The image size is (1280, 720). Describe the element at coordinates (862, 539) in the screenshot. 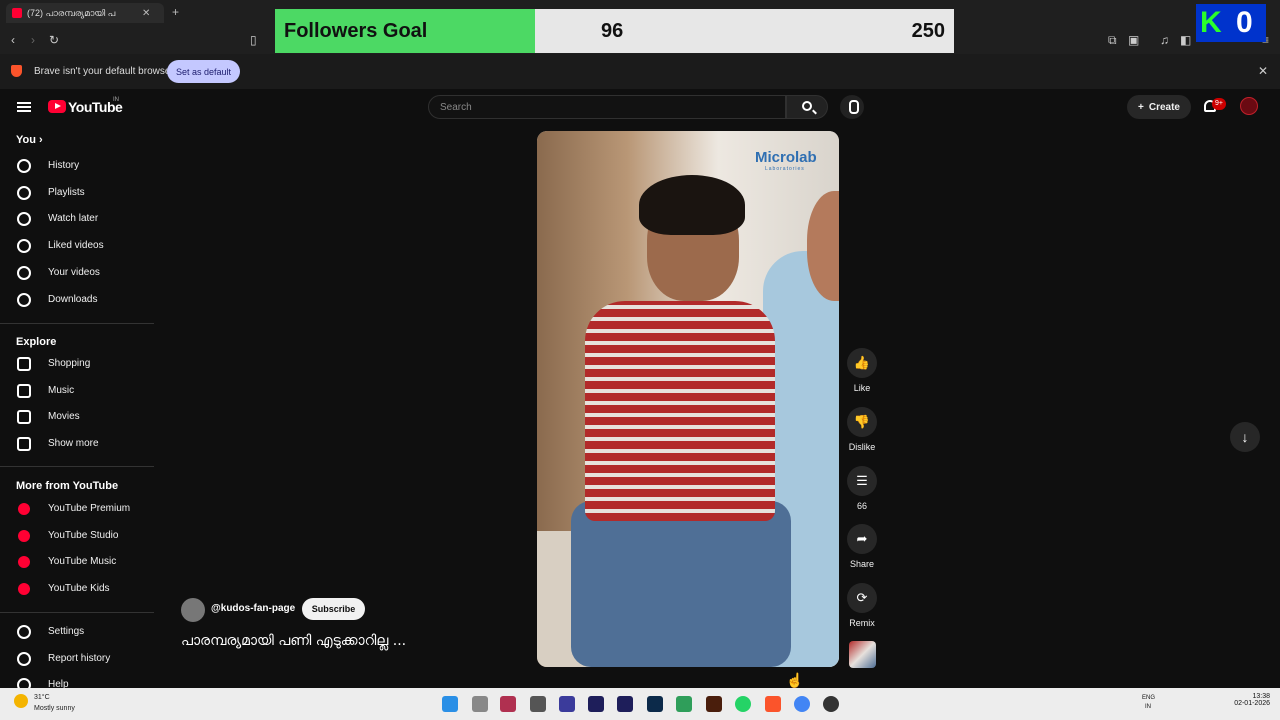

I see `share-icon: ➦` at that location.